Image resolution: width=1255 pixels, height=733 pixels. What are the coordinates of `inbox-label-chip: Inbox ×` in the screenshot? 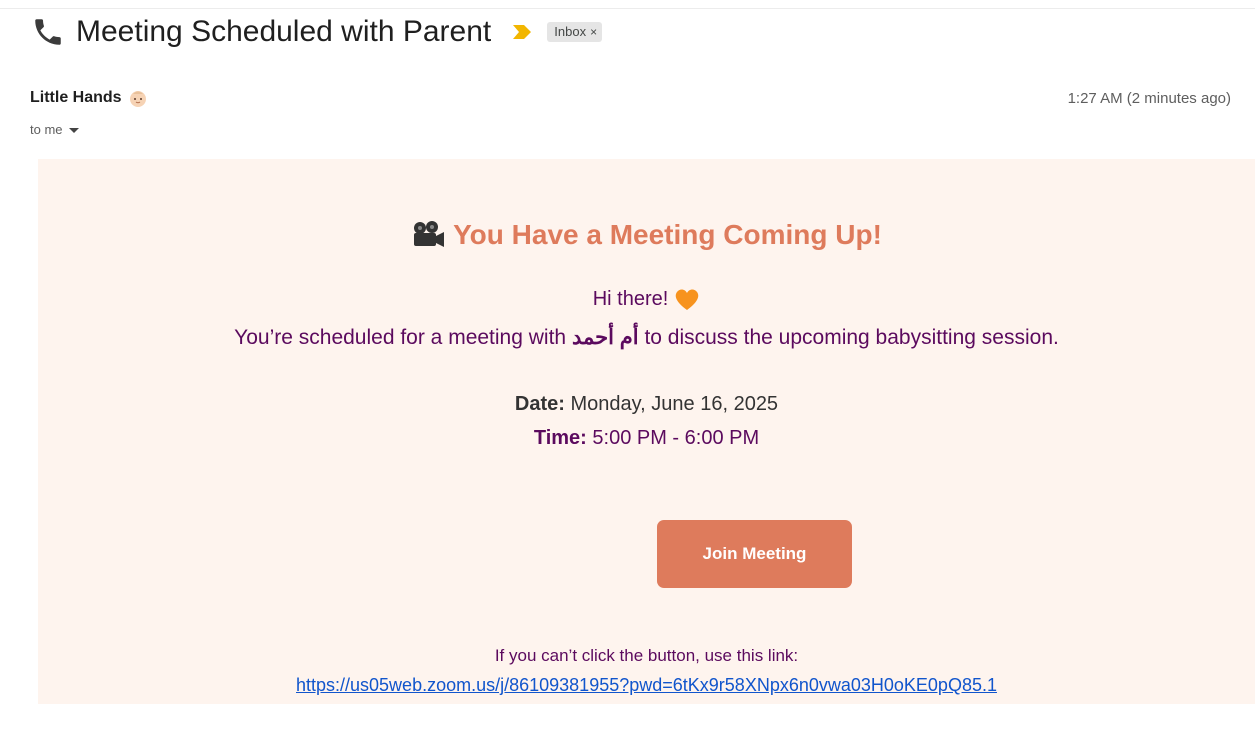 It's located at (575, 32).